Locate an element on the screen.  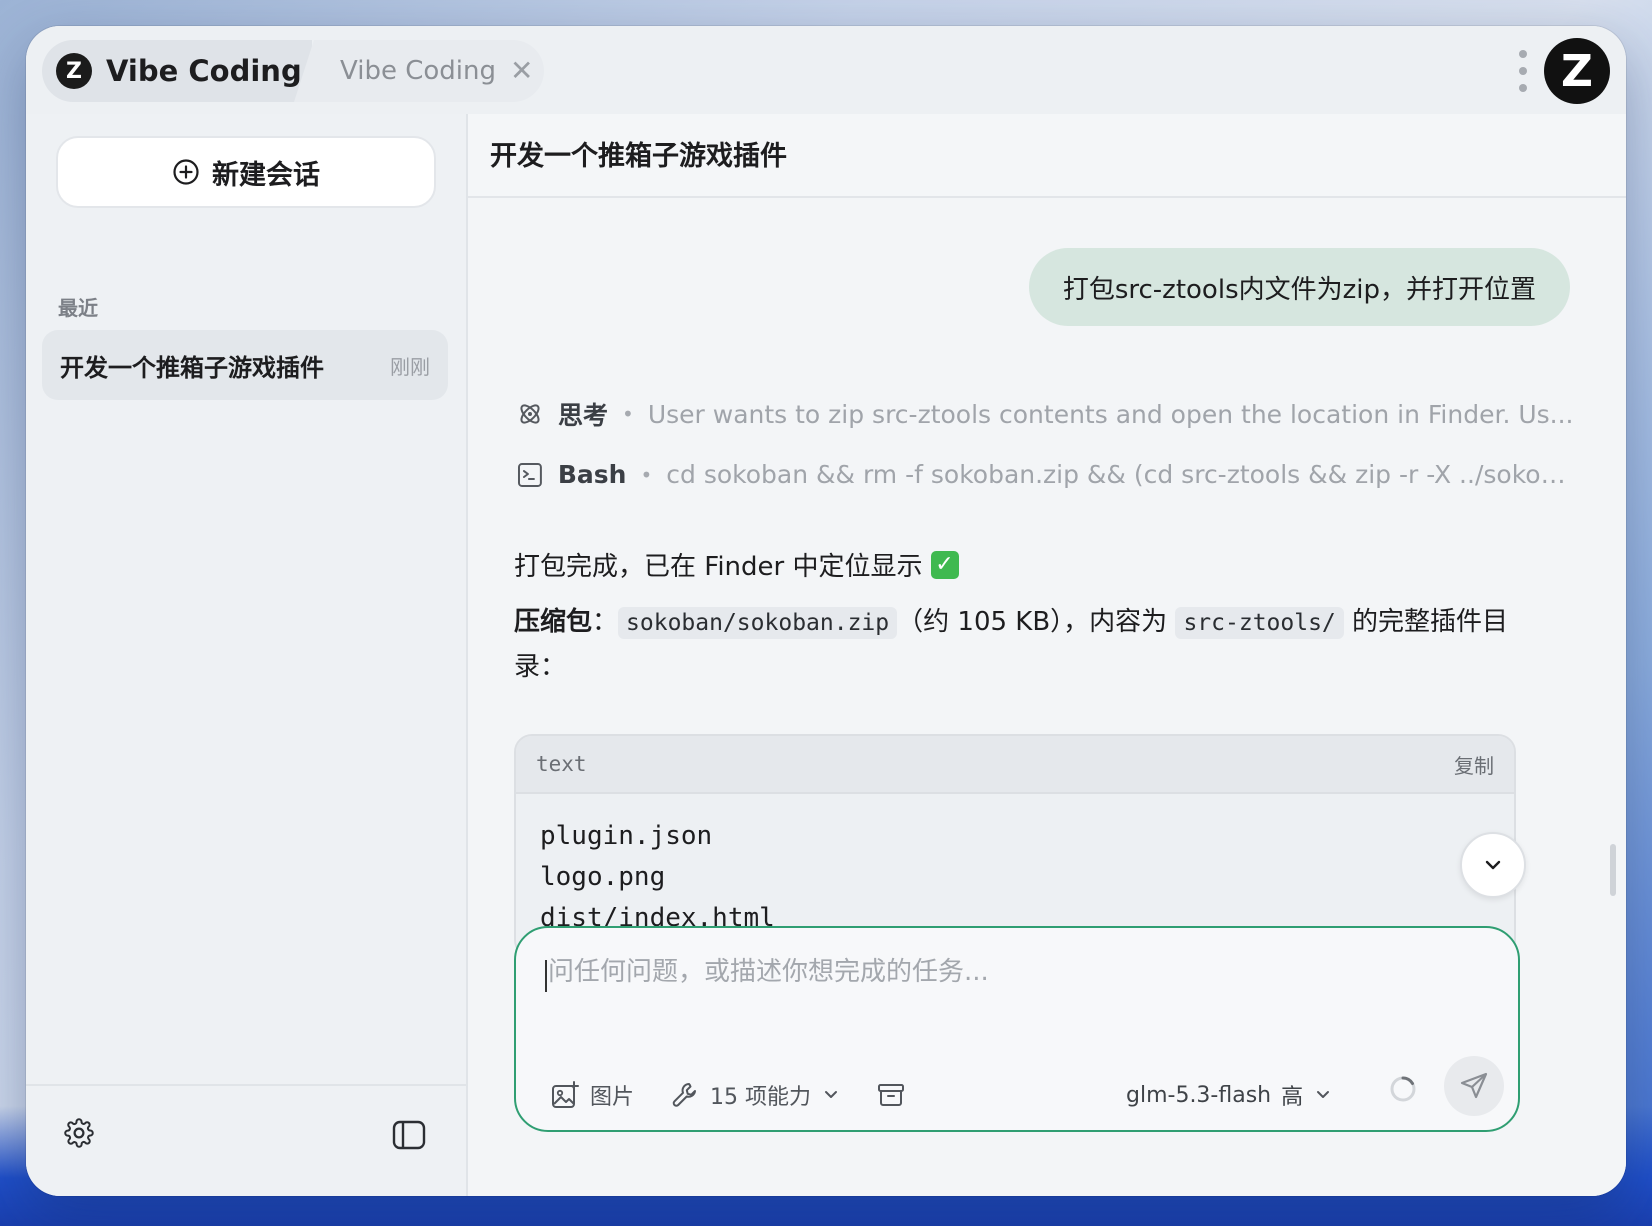
code-block-header: text 复制 is located at coordinates (1015, 765).